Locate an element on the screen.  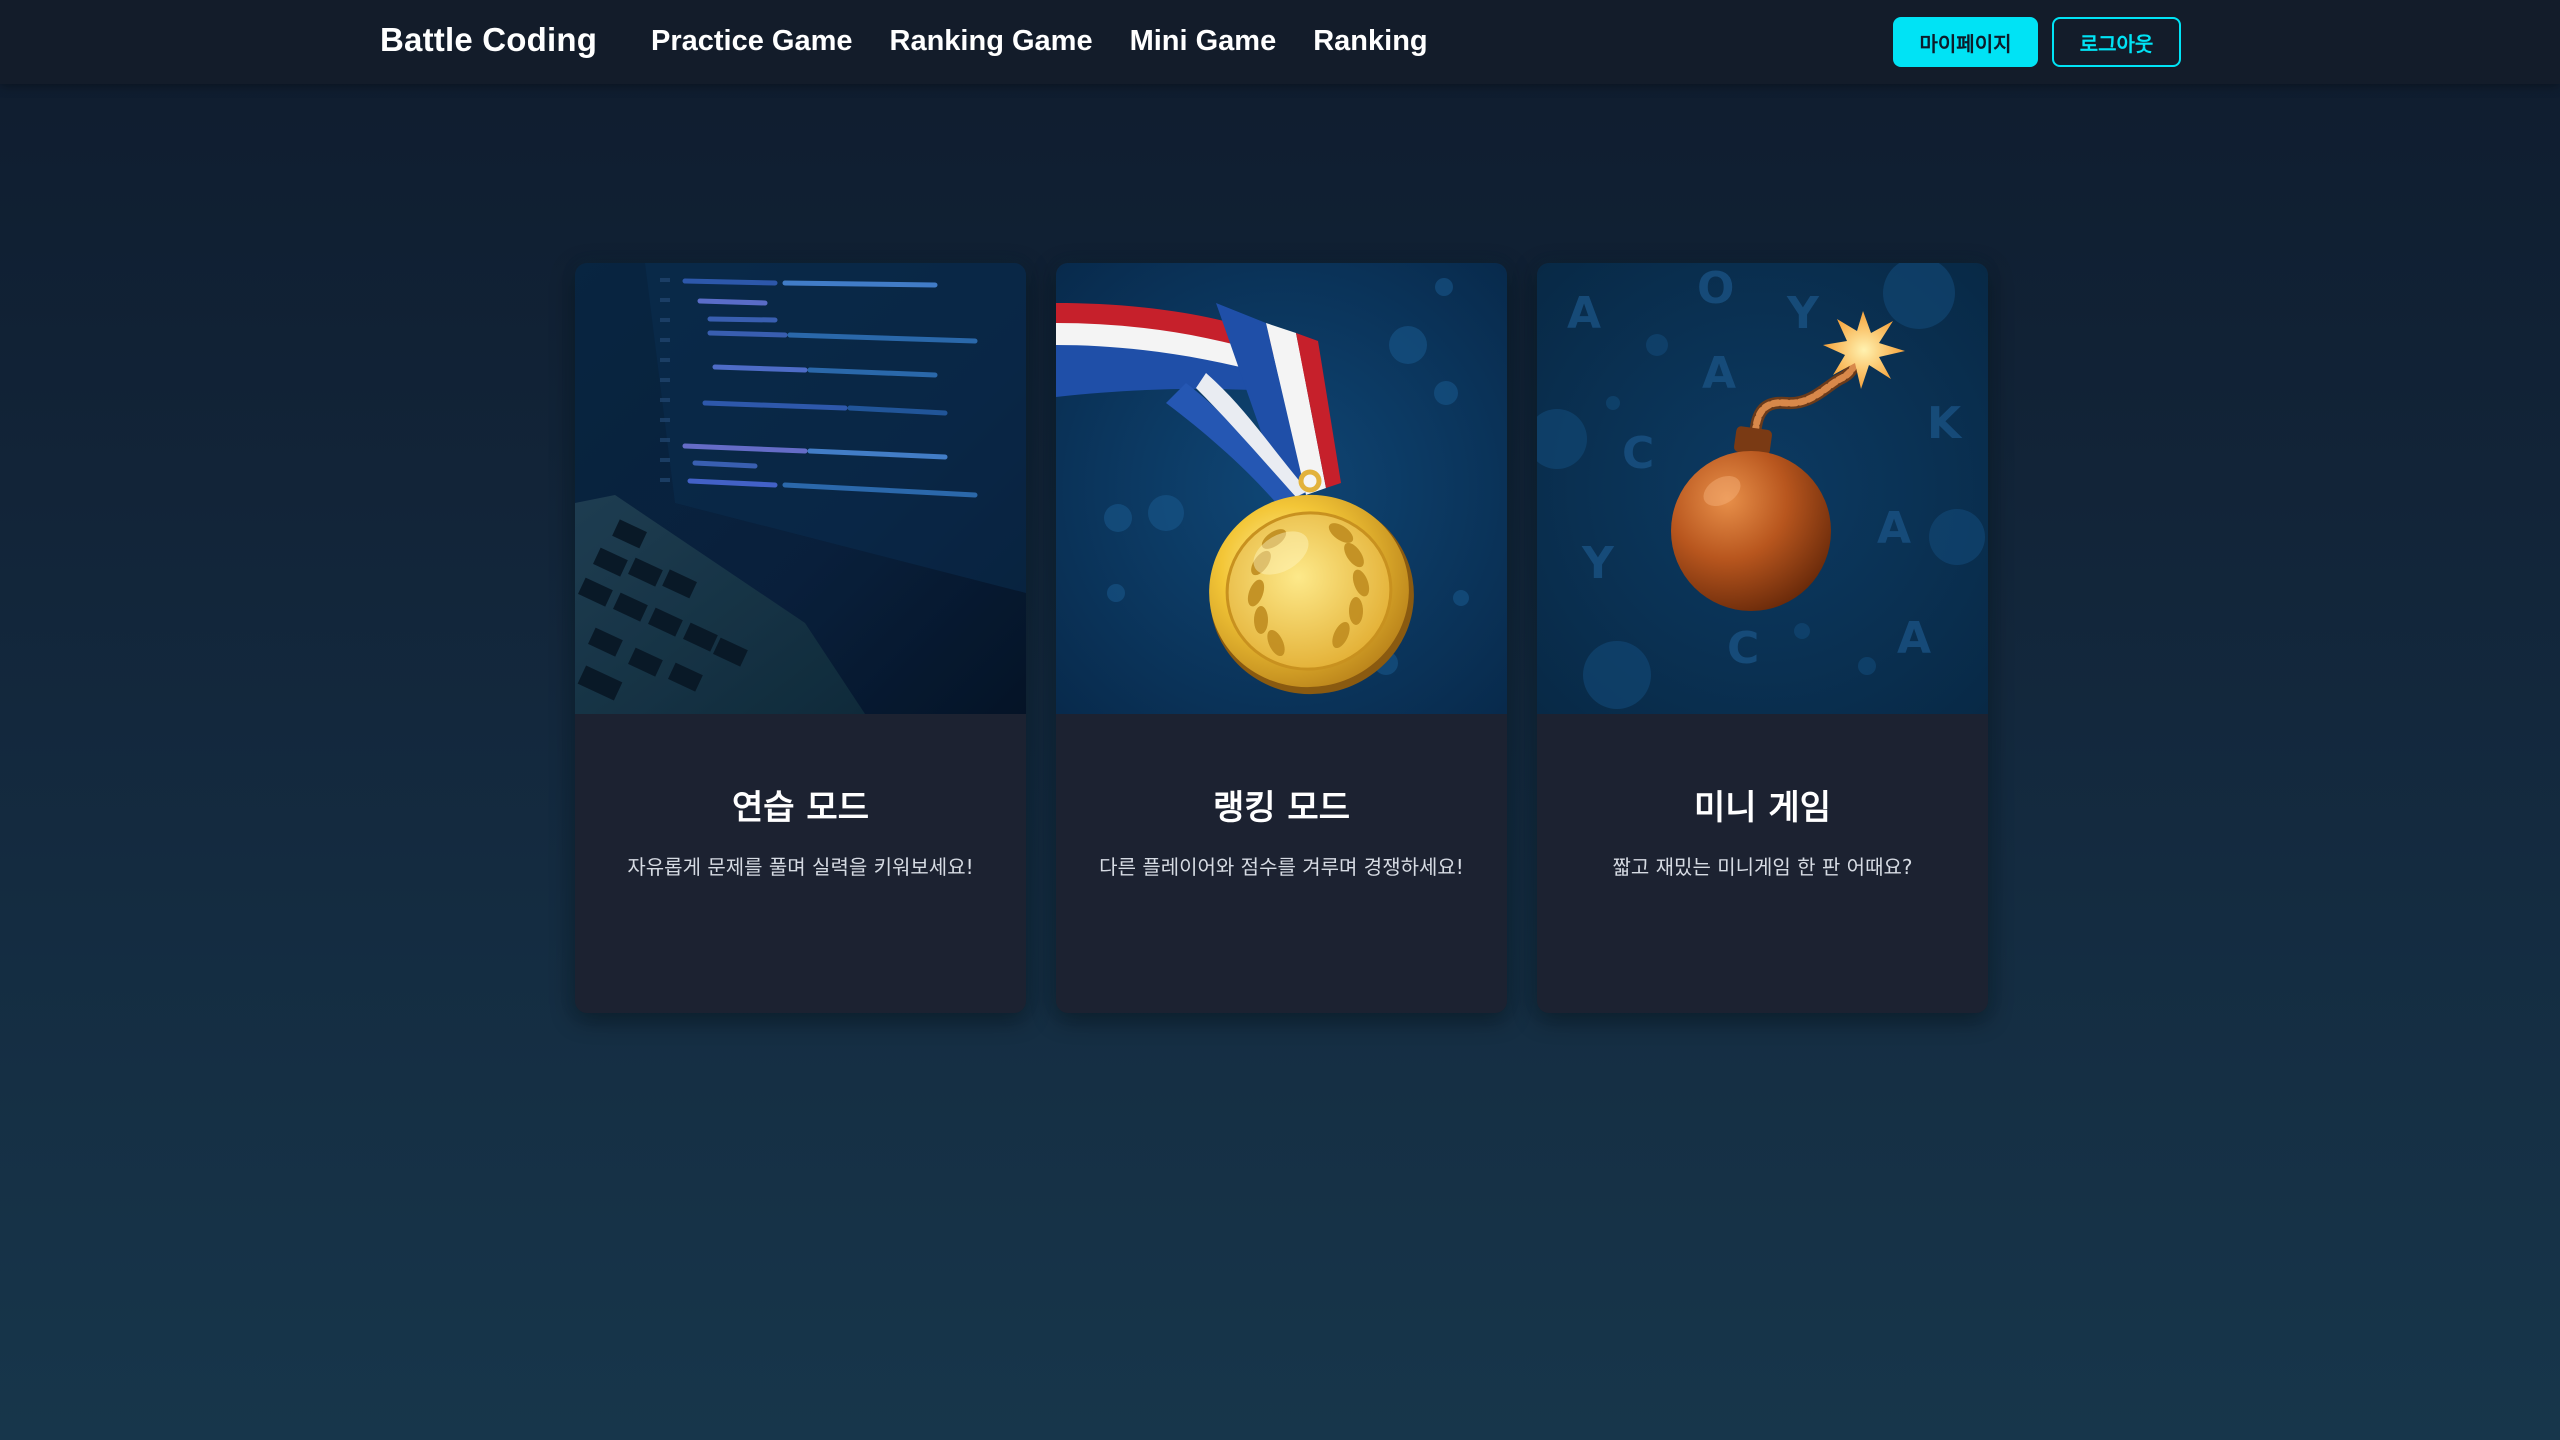
logout-button: 로그아웃 is located at coordinates (2116, 42).